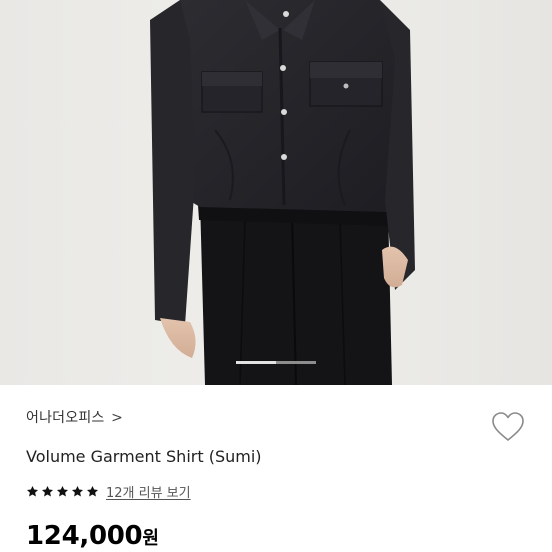 This screenshot has width=552, height=552. What do you see at coordinates (84, 536) in the screenshot?
I see `price-value: 124,000` at bounding box center [84, 536].